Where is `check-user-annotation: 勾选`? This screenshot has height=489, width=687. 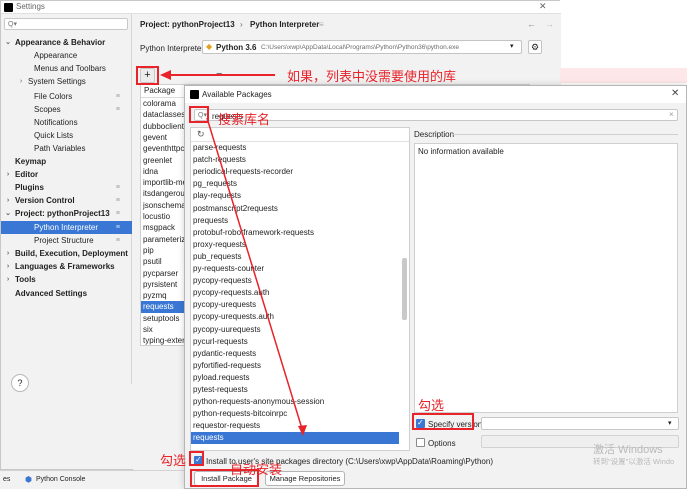 check-user-annotation: 勾选 is located at coordinates (173, 460).